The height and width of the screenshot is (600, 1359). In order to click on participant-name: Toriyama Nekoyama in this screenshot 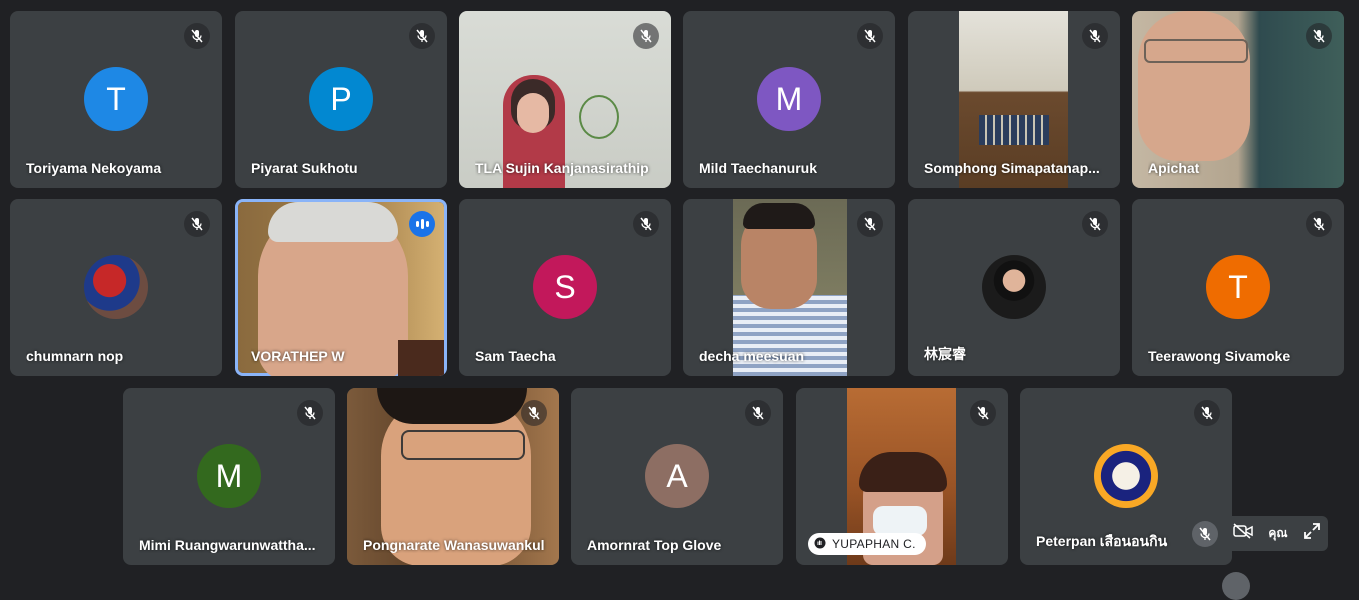, I will do `click(94, 168)`.